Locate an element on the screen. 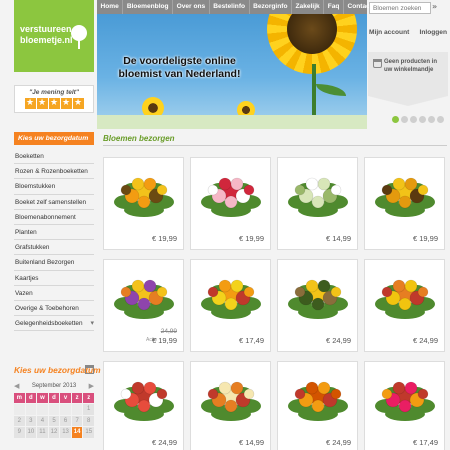  sidebar-item: Overige & Toebehoren is located at coordinates (54, 309).